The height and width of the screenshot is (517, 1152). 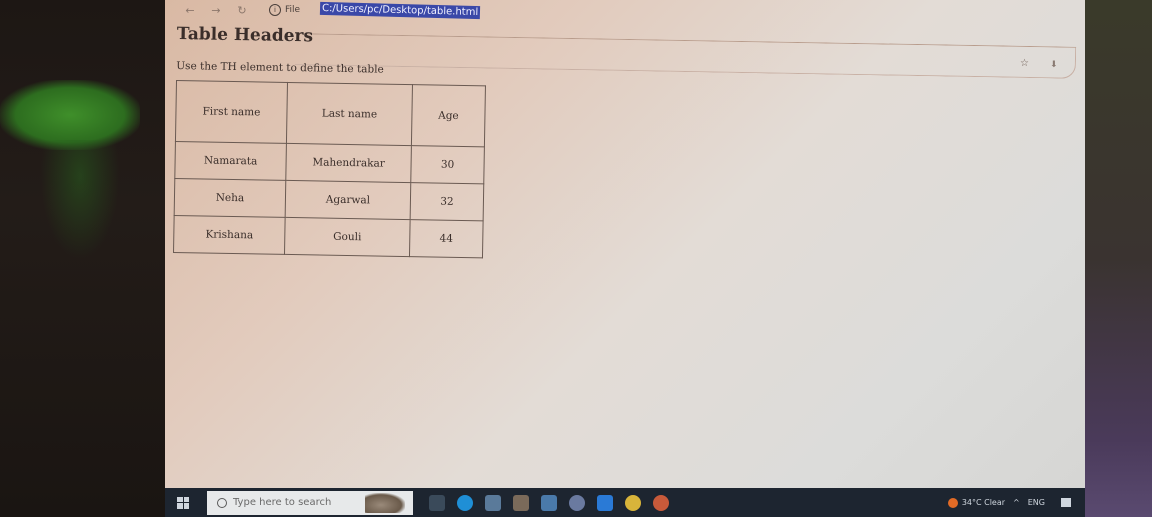 What do you see at coordinates (521, 502) in the screenshot?
I see `store-icon` at bounding box center [521, 502].